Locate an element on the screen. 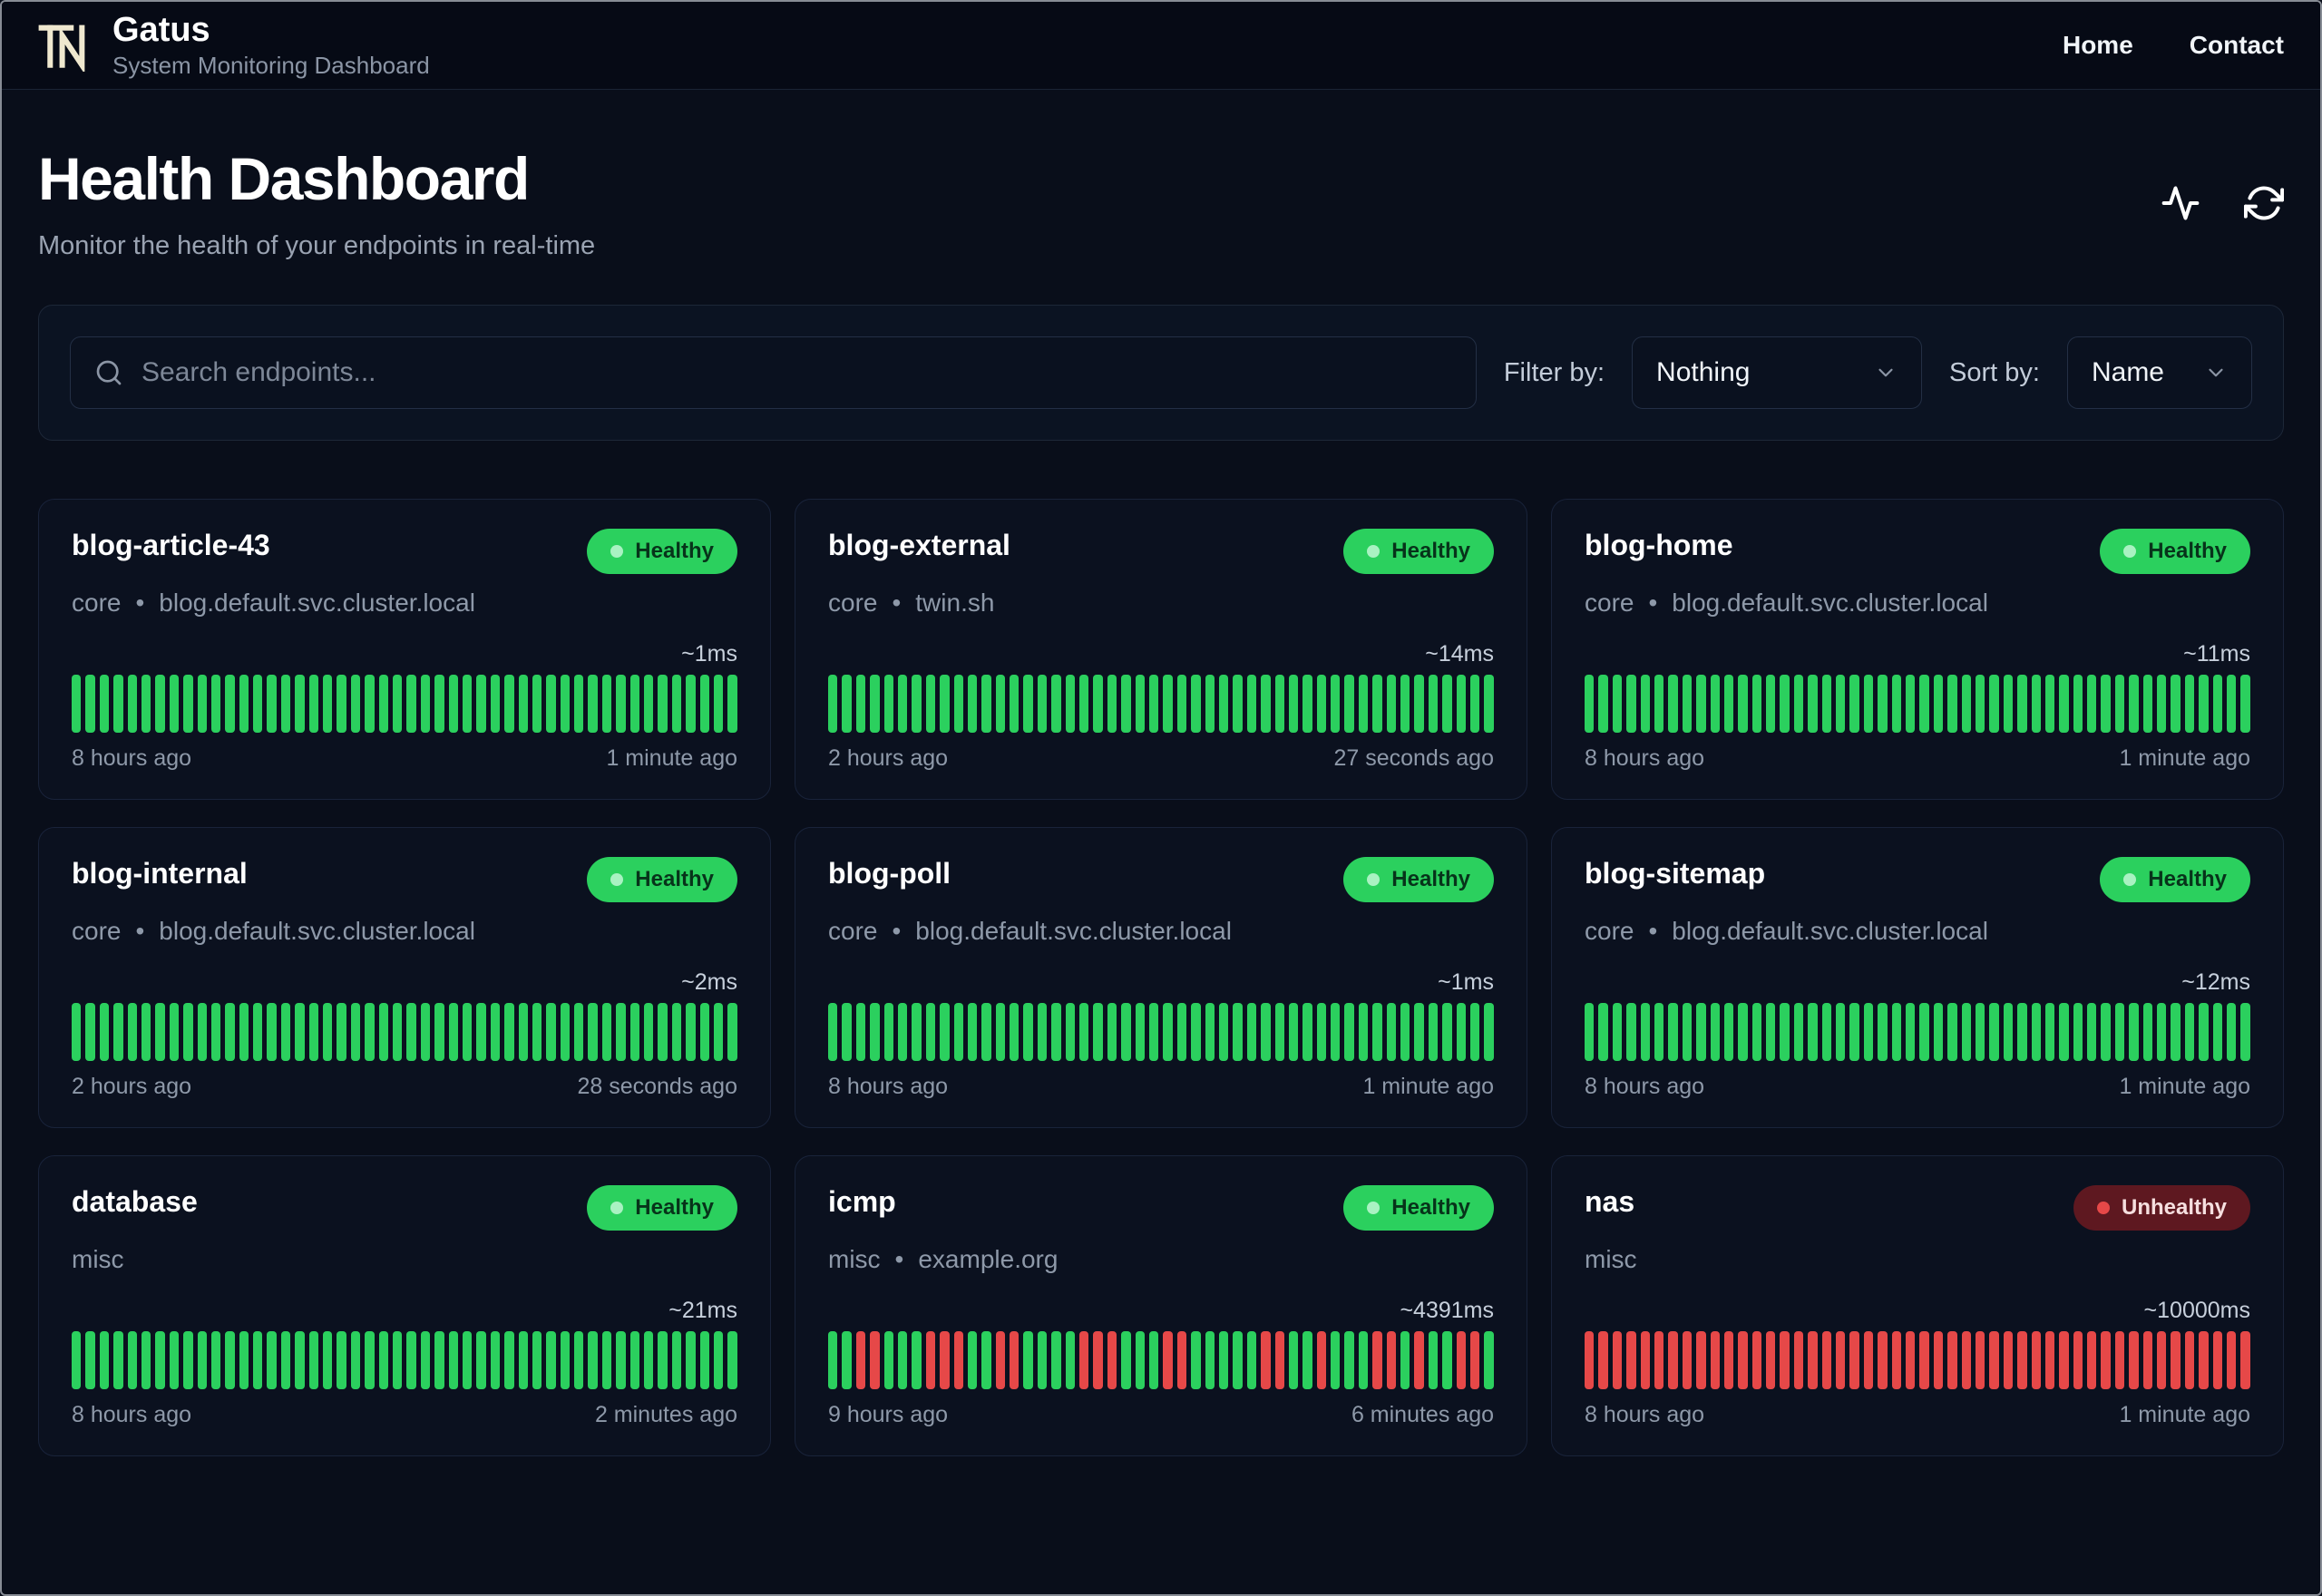  card-foot: 9 hours ago 6 minutes ago is located at coordinates (1161, 1415).